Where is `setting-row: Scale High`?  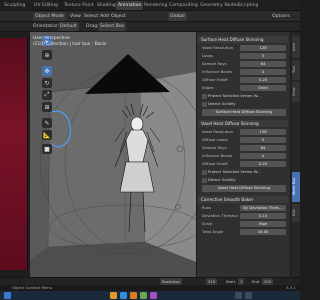 setting-row: Scale High is located at coordinates (244, 224).